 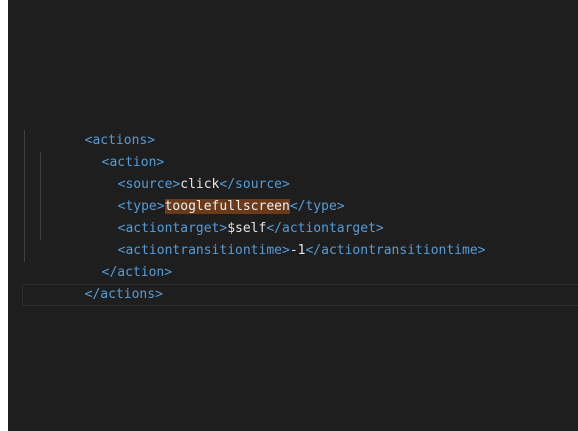 I want to click on code-line: <actiontarget>$self</actiontarget>, so click(x=293, y=216).